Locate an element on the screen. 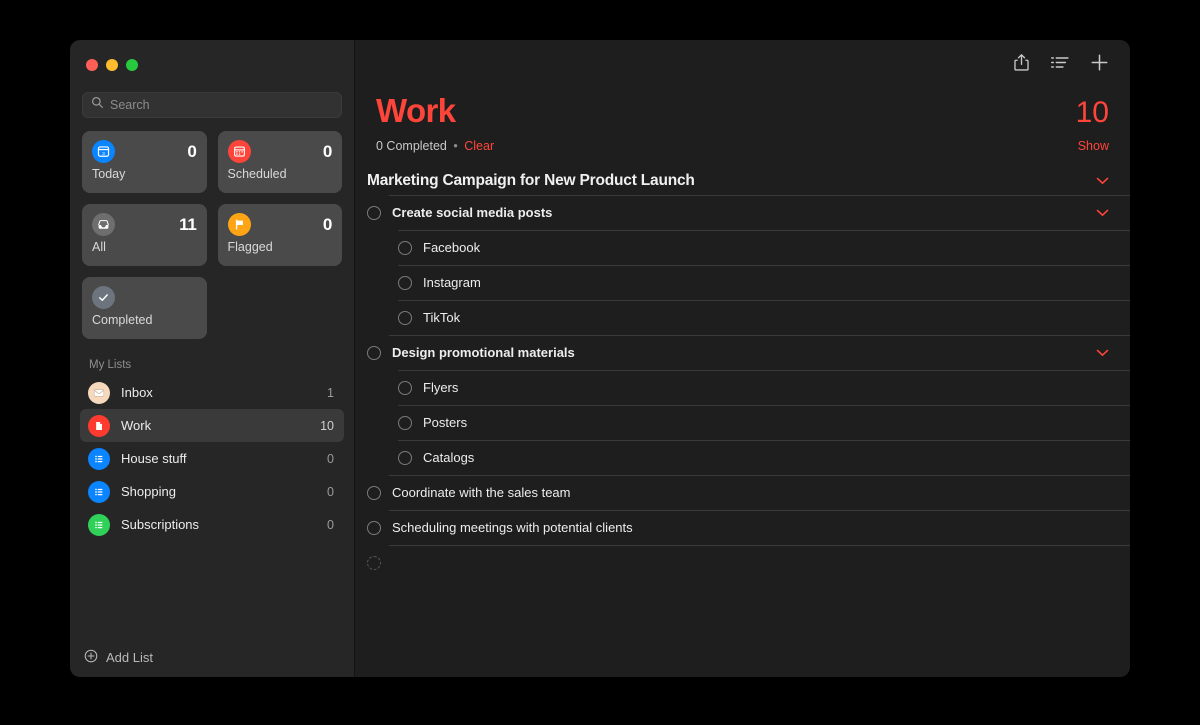  new-reminder-circle-icon is located at coordinates (374, 562).